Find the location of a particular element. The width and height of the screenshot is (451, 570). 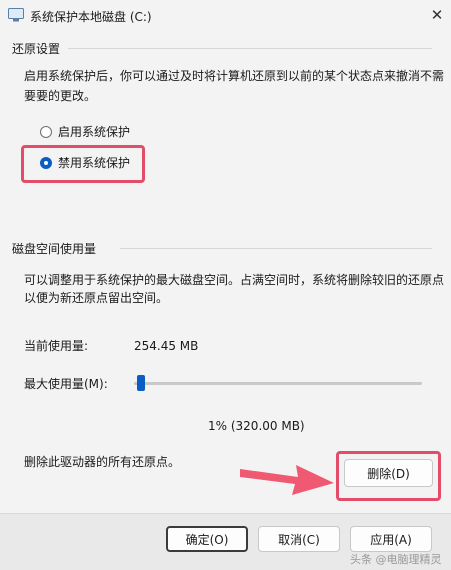

enable-protection-radio: 启用系统保护 is located at coordinates (85, 131).